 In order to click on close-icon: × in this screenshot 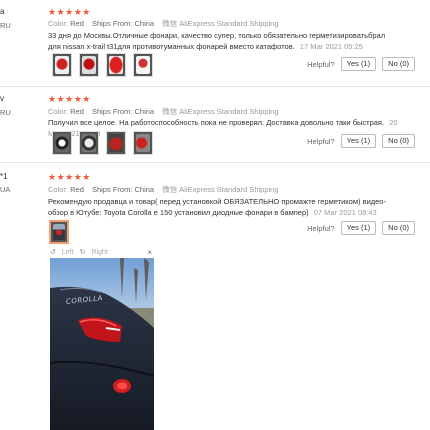, I will do `click(149, 252)`.